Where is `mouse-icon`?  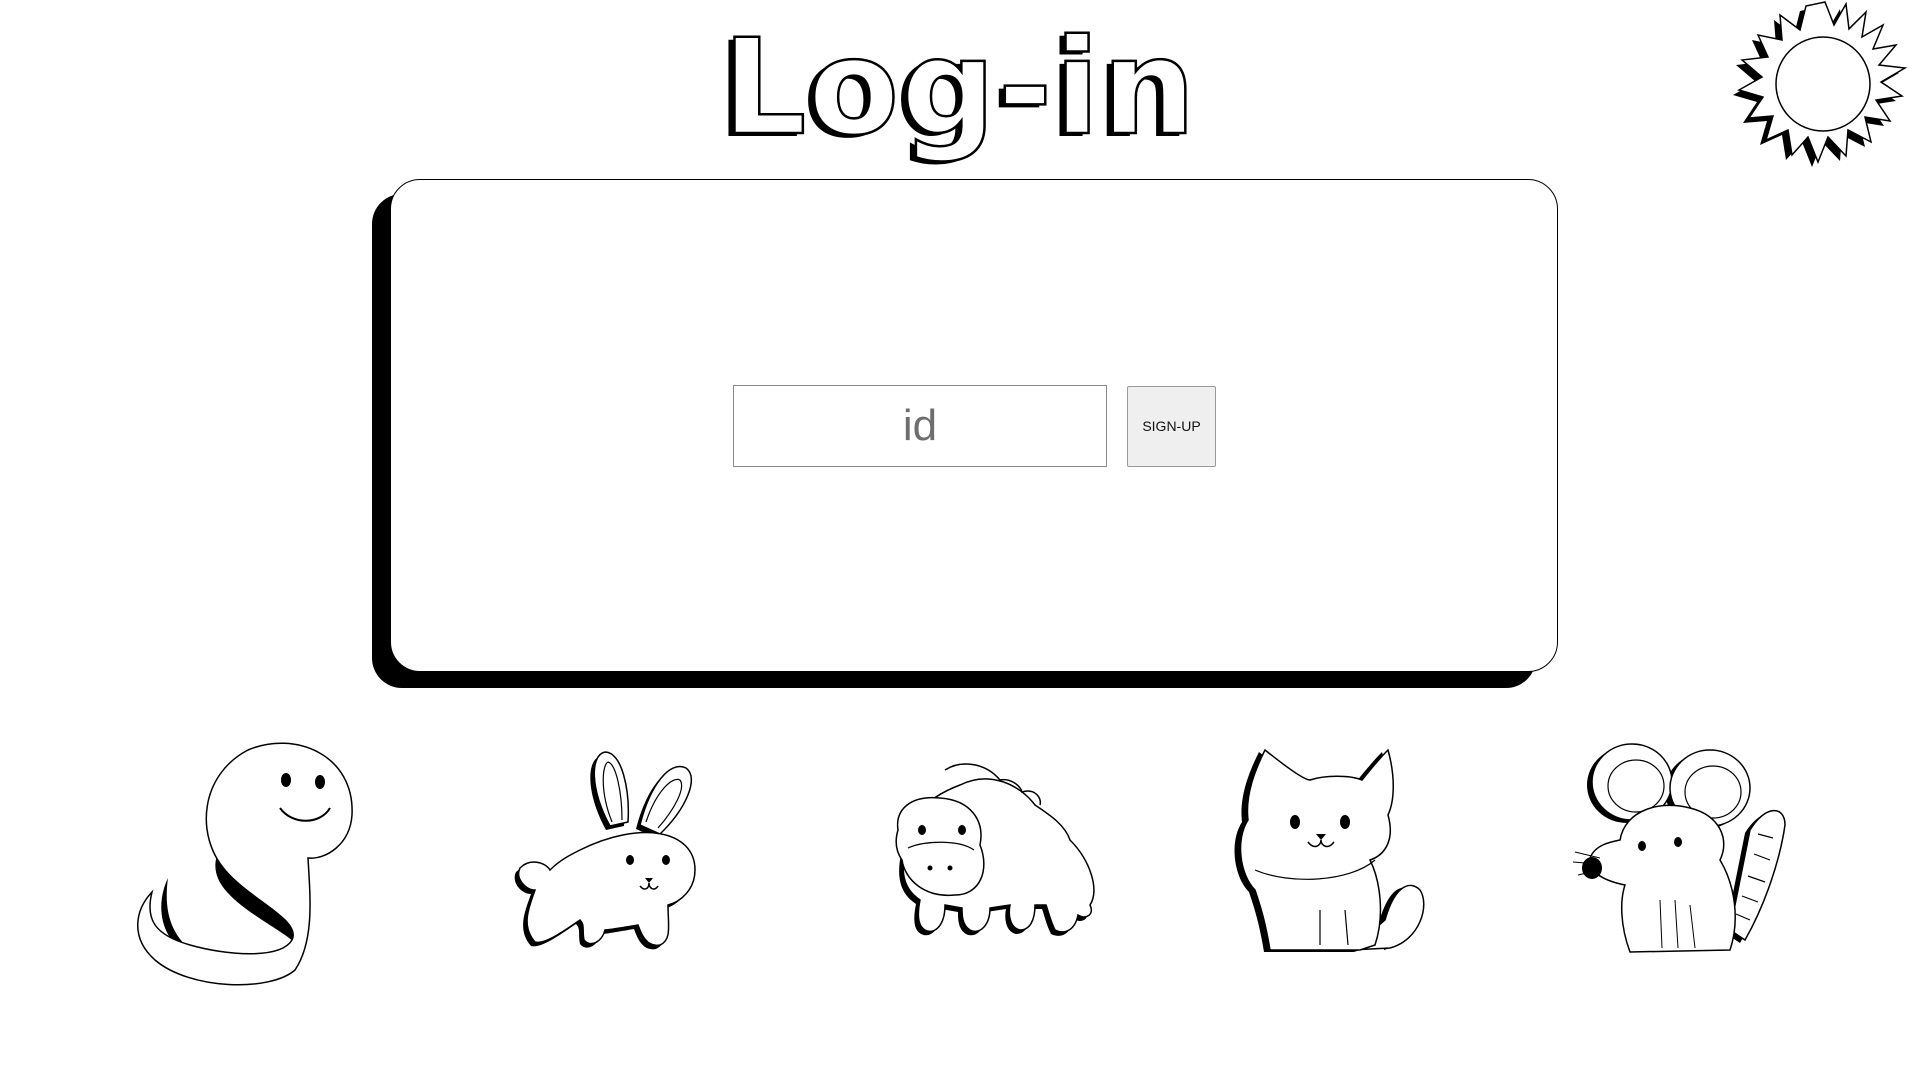
mouse-icon is located at coordinates (1700, 865).